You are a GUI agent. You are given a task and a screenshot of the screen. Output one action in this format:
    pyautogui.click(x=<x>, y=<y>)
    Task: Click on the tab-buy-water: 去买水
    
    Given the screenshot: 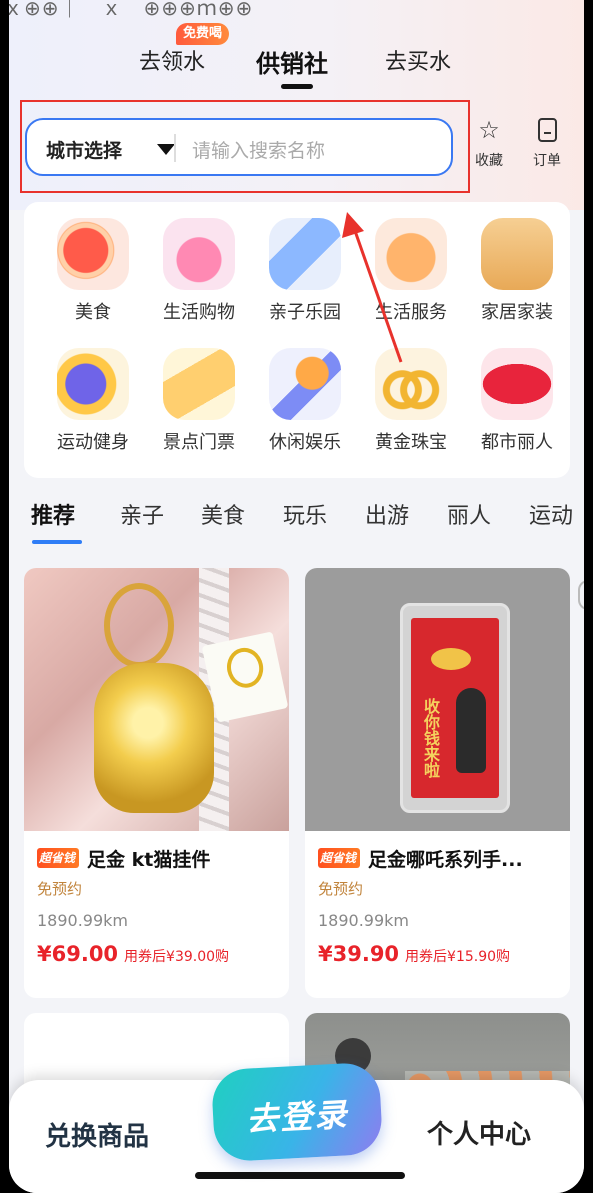 What is the action you would take?
    pyautogui.click(x=418, y=60)
    